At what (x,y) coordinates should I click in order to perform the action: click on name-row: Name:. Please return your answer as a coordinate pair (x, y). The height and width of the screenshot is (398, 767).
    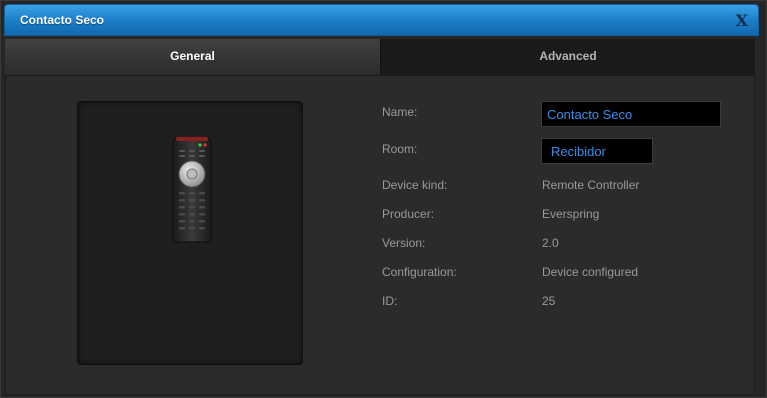
    Looking at the image, I should click on (562, 115).